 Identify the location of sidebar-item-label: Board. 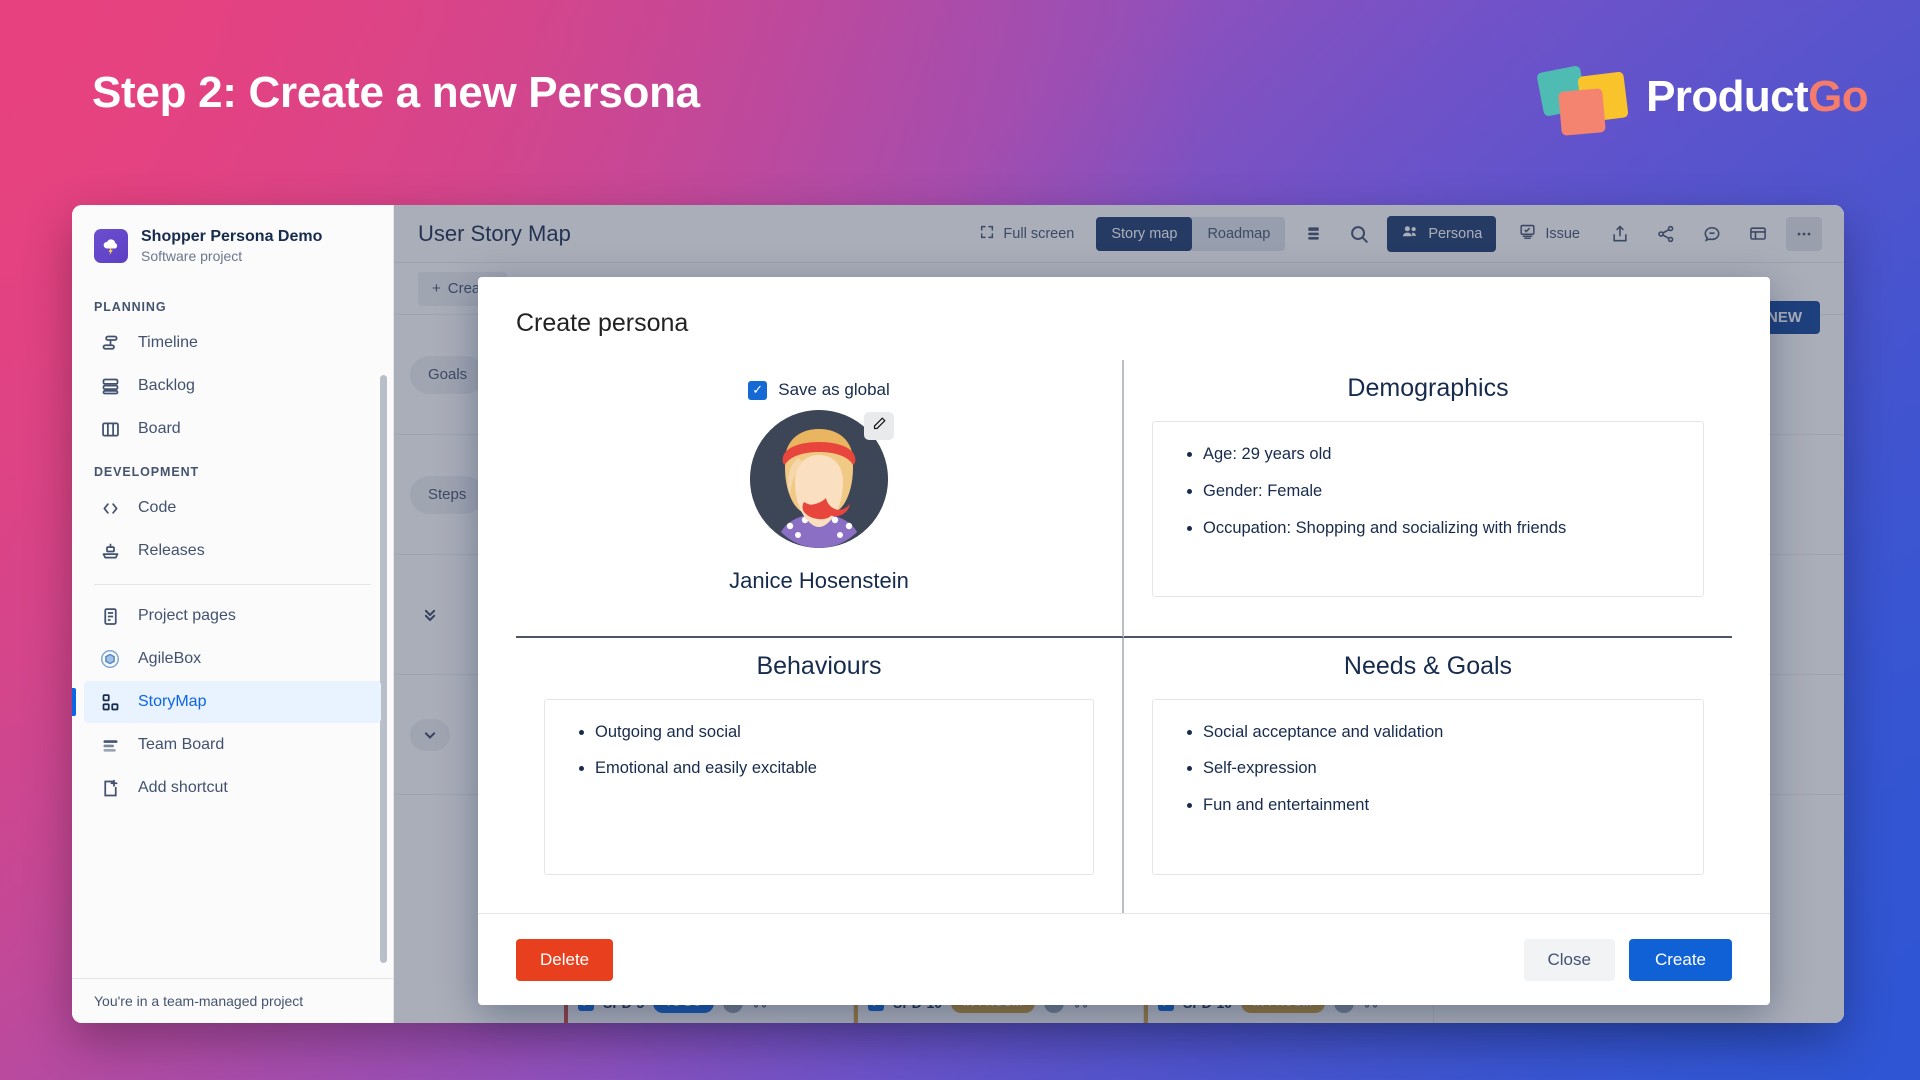
(159, 428).